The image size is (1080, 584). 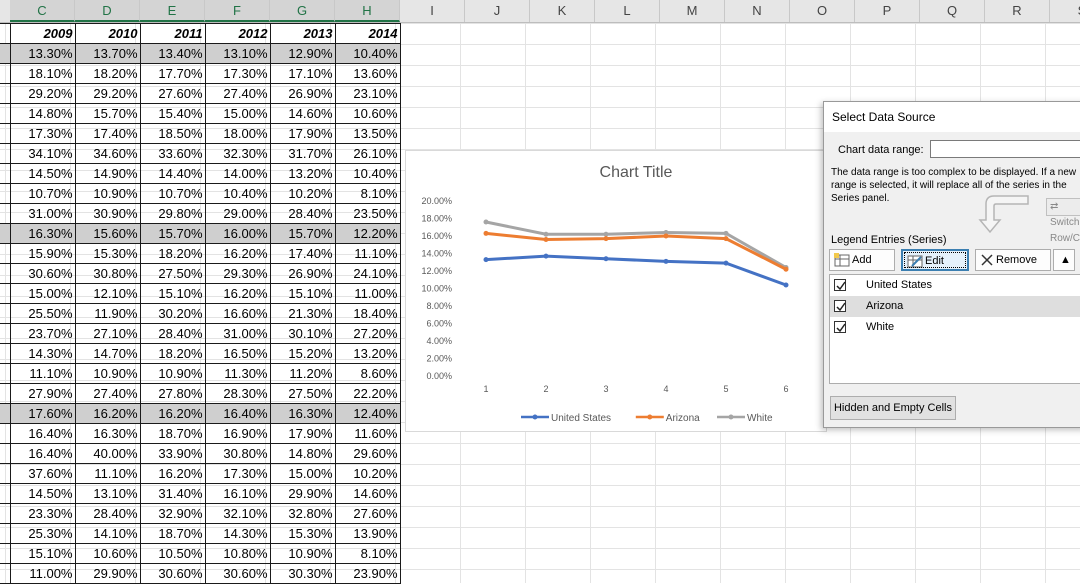 What do you see at coordinates (172, 393) in the screenshot?
I see `data-cell: 27.80%` at bounding box center [172, 393].